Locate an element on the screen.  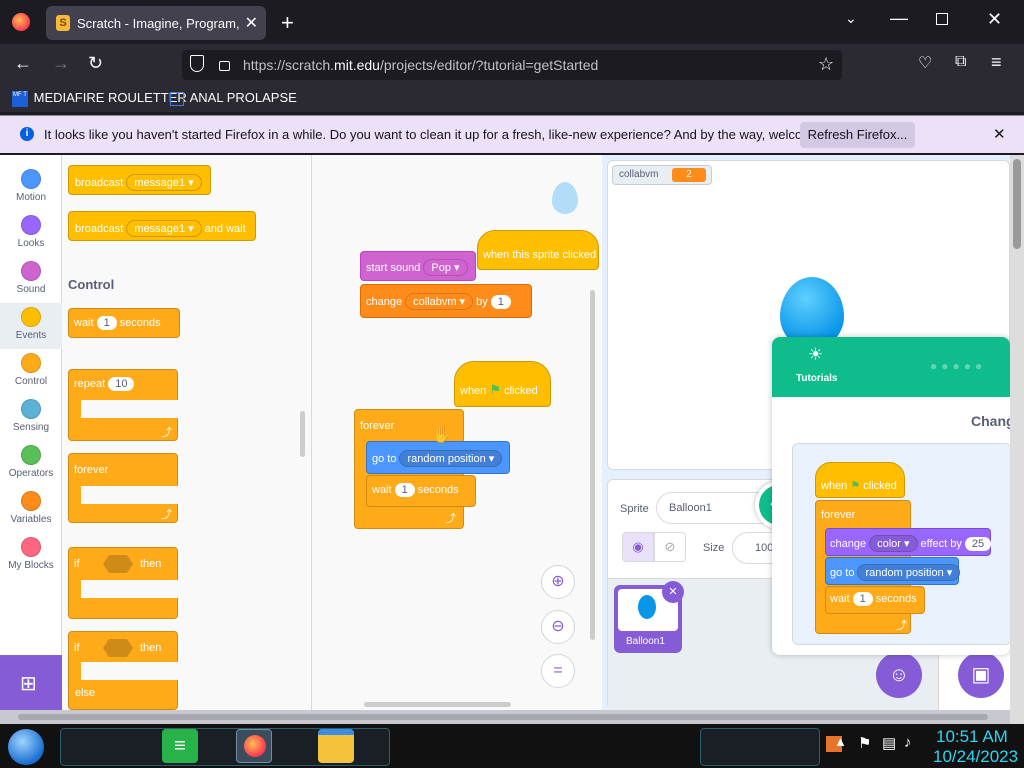
block-label: clicked is located at coordinates (521, 391).